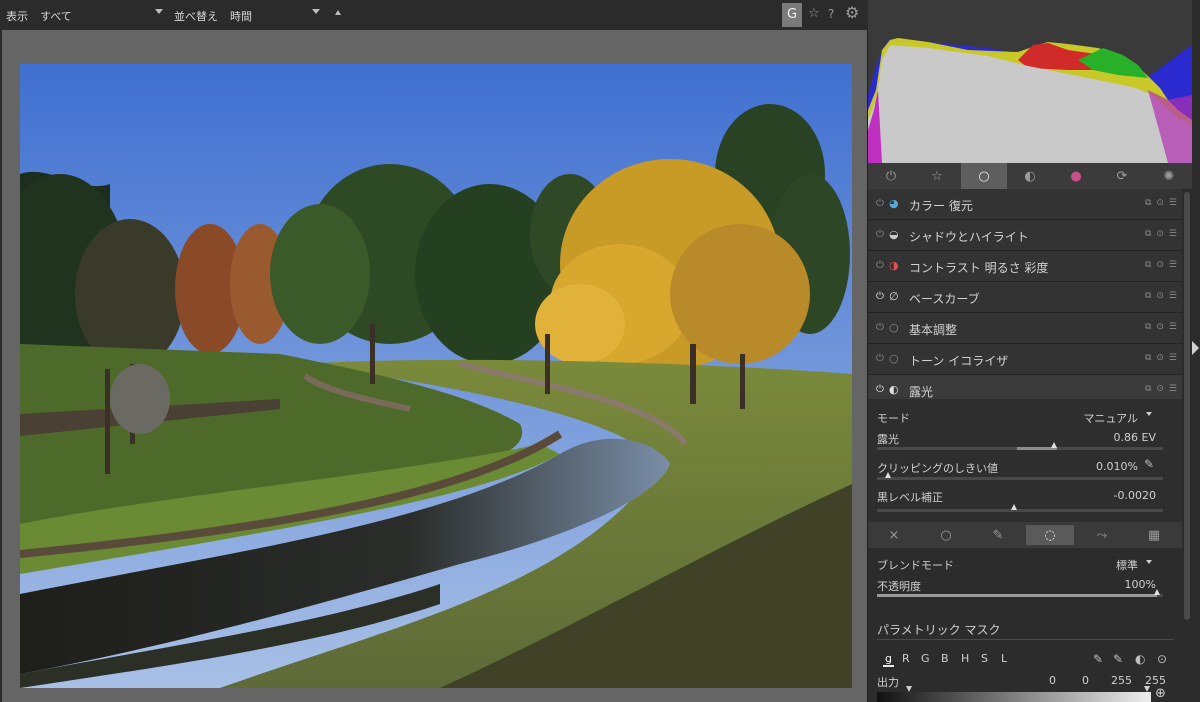 Image resolution: width=1200 pixels, height=702 pixels. Describe the element at coordinates (159, 11) in the screenshot. I see `view-filter-dropdown-icon` at that location.